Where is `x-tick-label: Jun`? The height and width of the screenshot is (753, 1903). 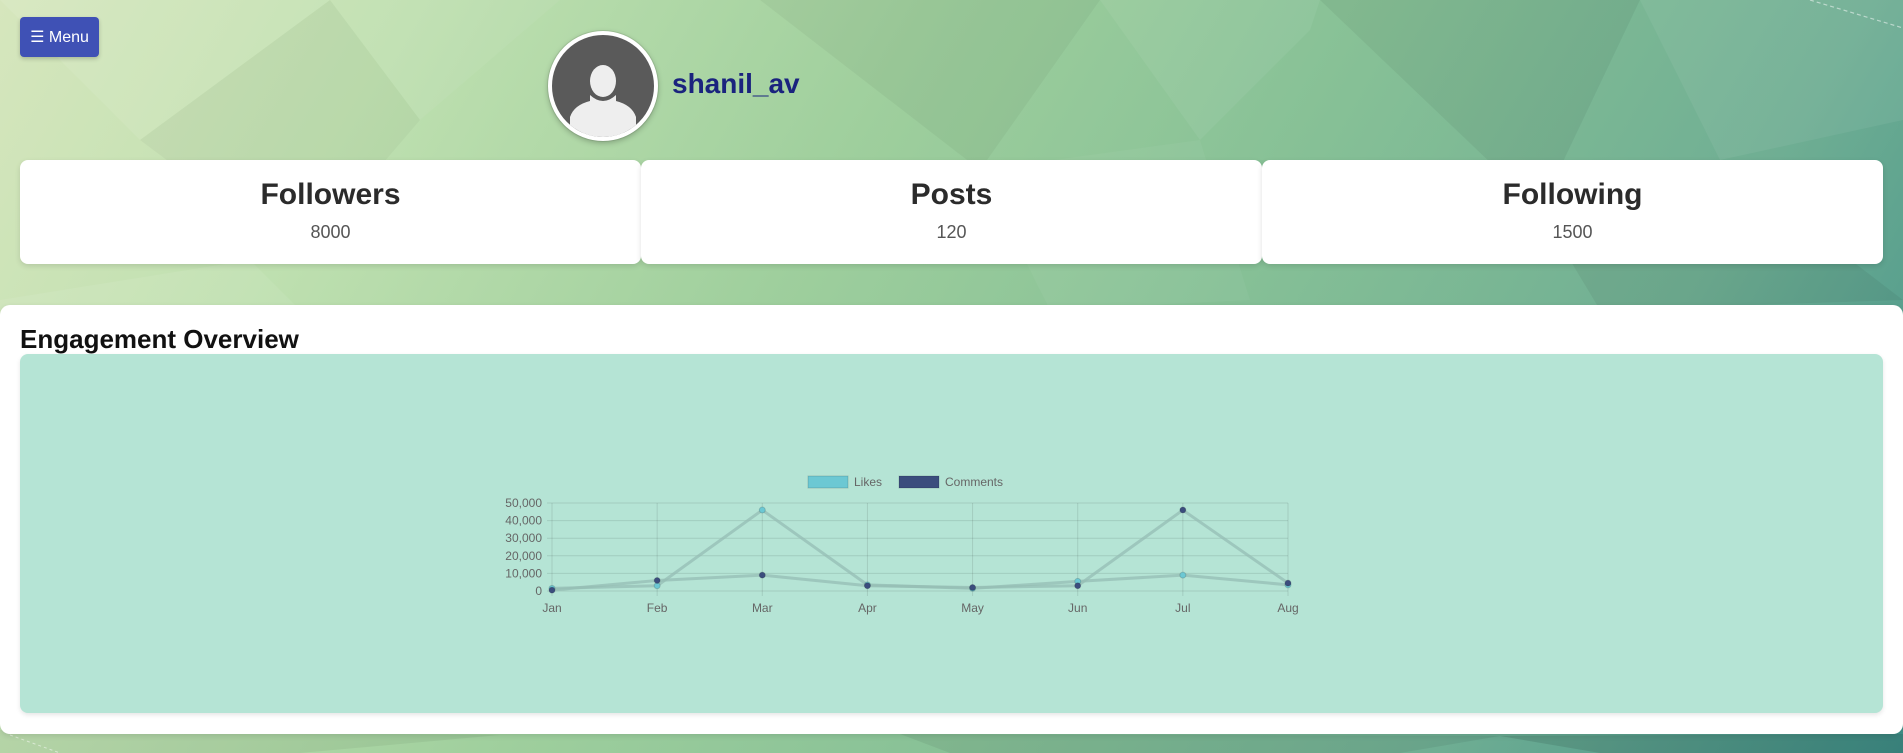 x-tick-label: Jun is located at coordinates (1077, 608).